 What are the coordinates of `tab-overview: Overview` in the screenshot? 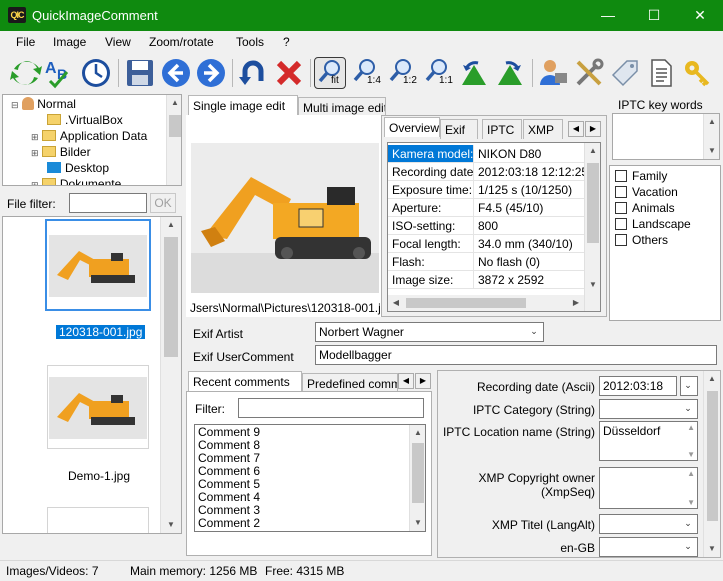 It's located at (412, 127).